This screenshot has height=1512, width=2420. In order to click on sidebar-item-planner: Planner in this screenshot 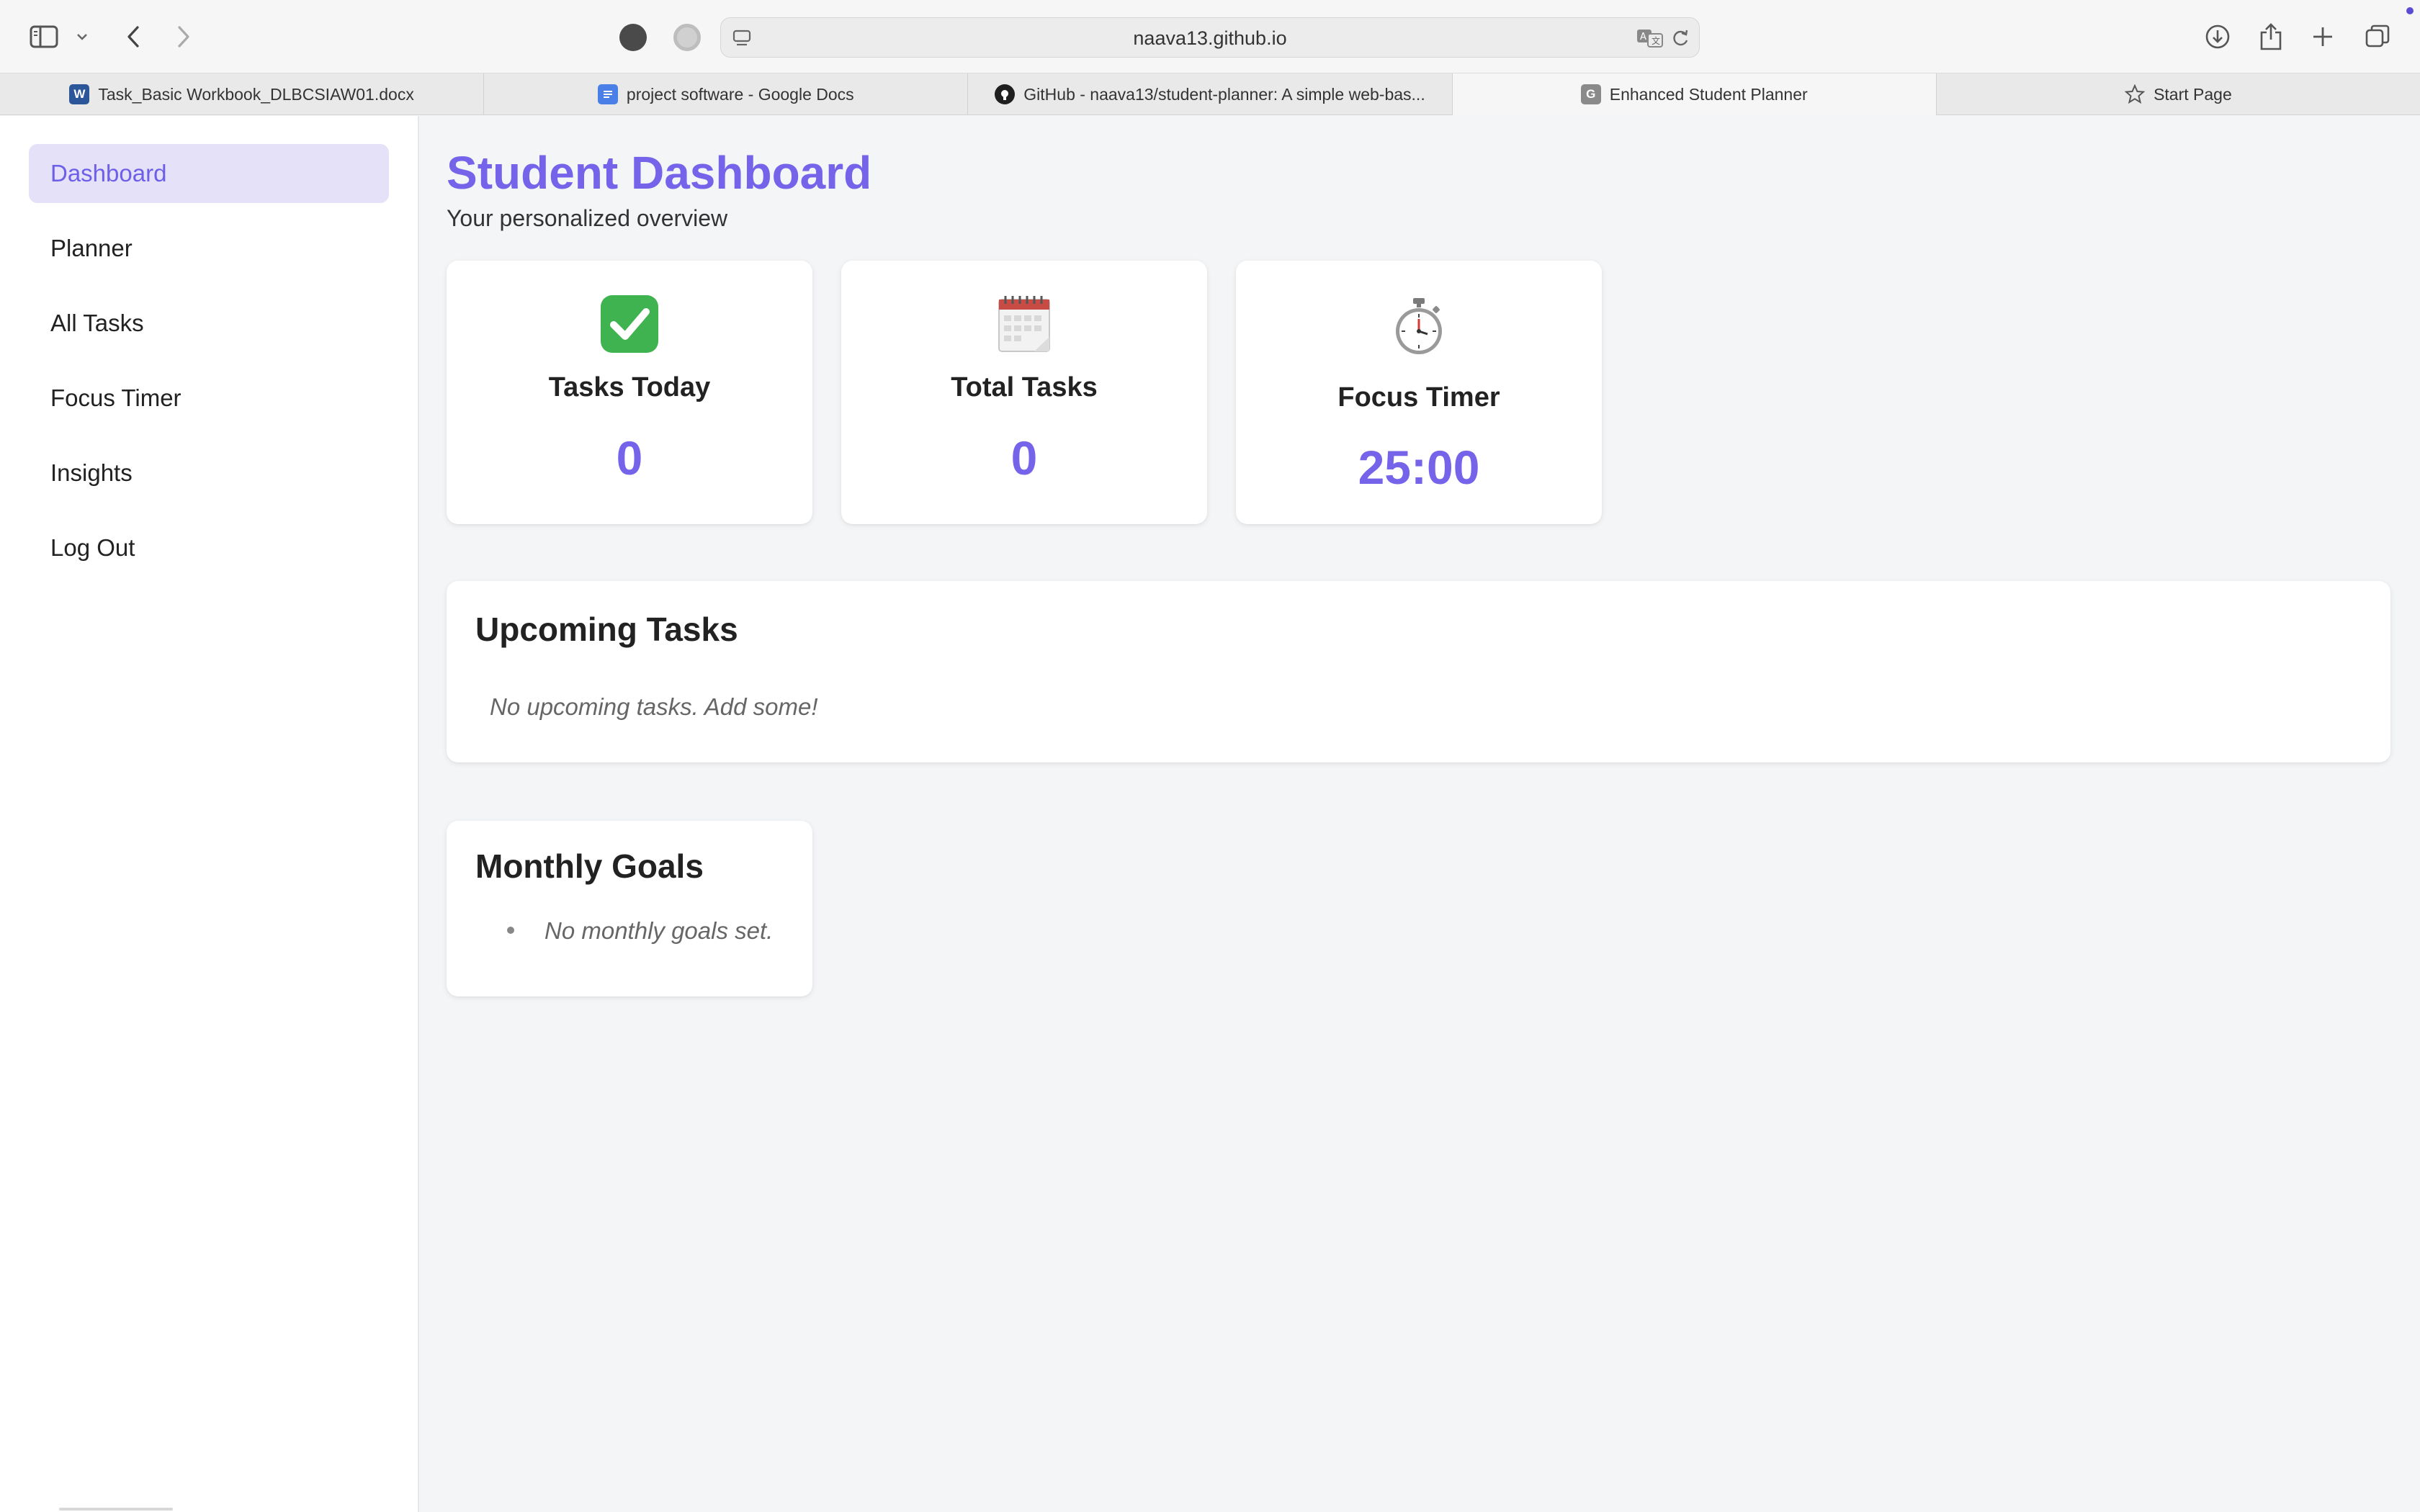, I will do `click(209, 248)`.